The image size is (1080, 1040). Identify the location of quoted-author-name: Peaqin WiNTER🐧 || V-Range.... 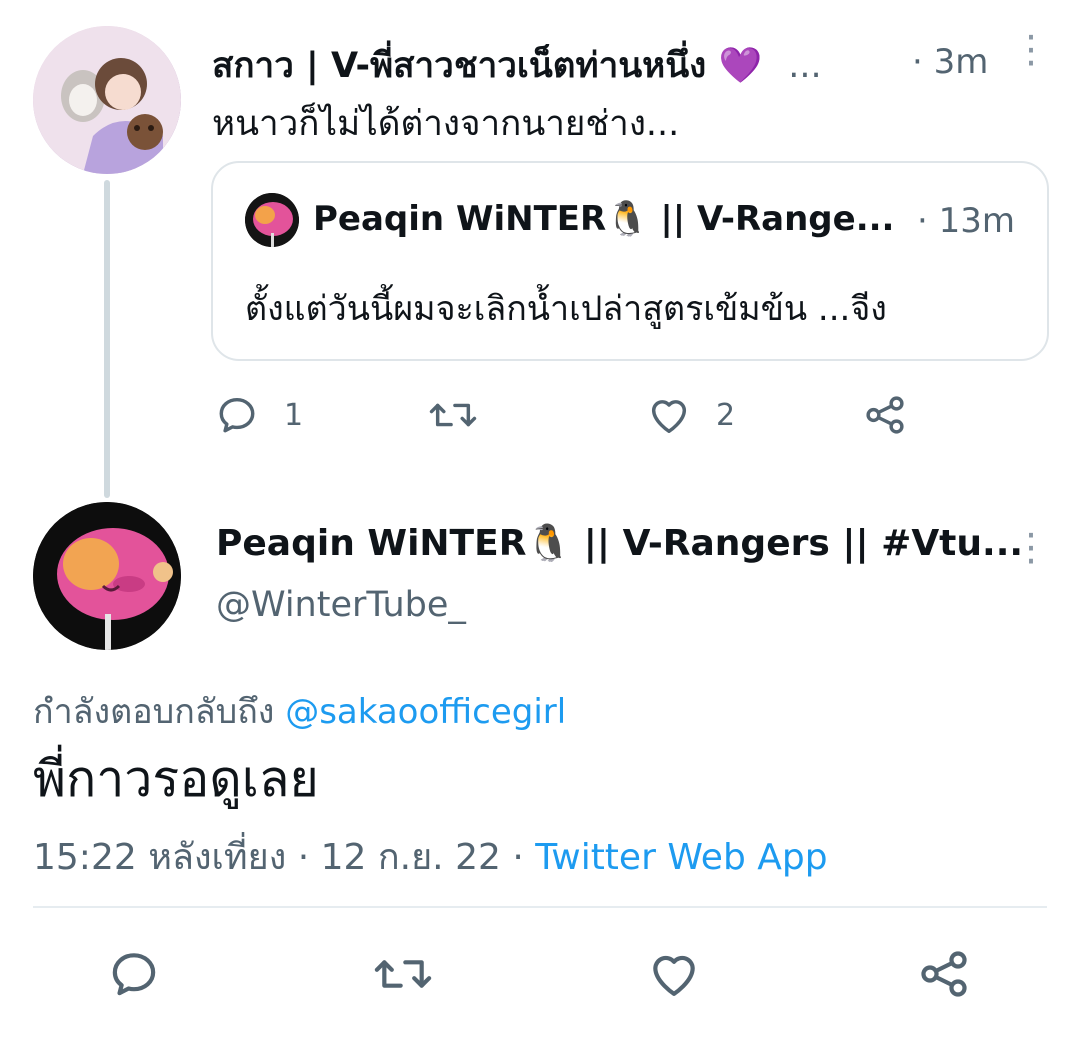
(604, 219).